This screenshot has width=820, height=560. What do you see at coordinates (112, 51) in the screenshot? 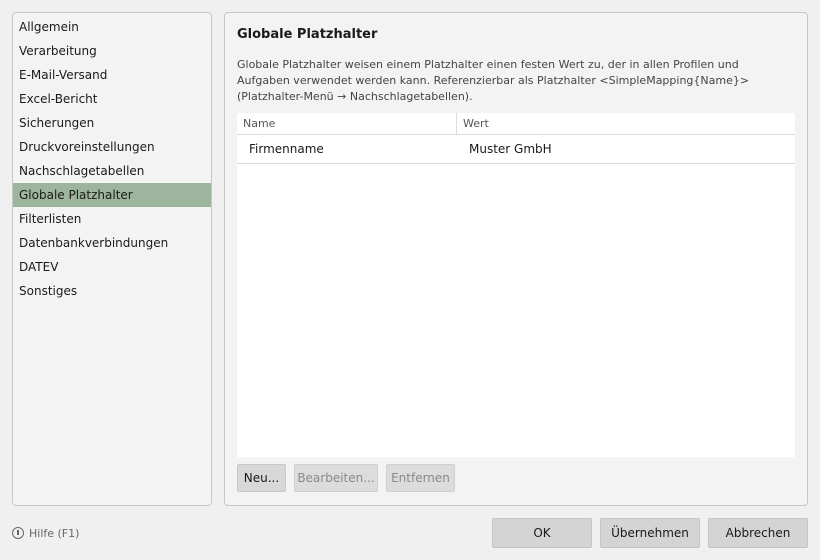
I see `sidebar-item-verarbeitung: Verarbeitung` at bounding box center [112, 51].